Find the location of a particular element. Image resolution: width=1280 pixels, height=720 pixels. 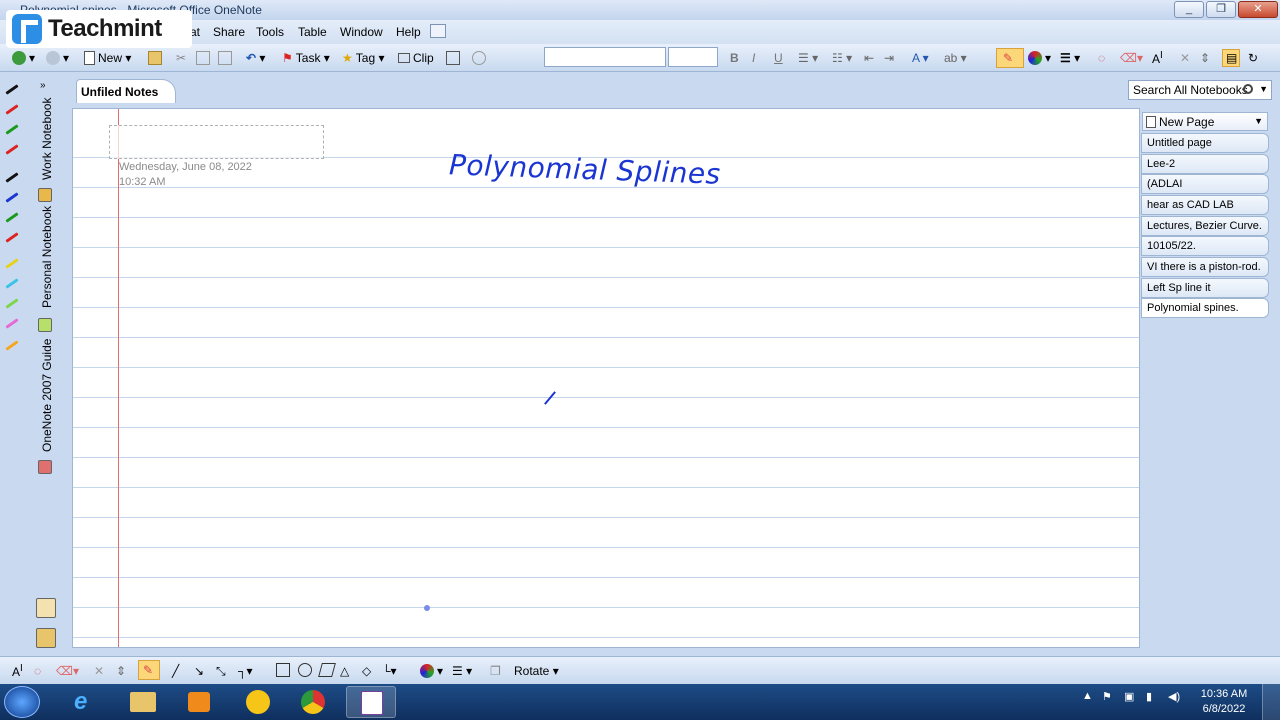

line-tool-button: ╱ is located at coordinates (175, 671).